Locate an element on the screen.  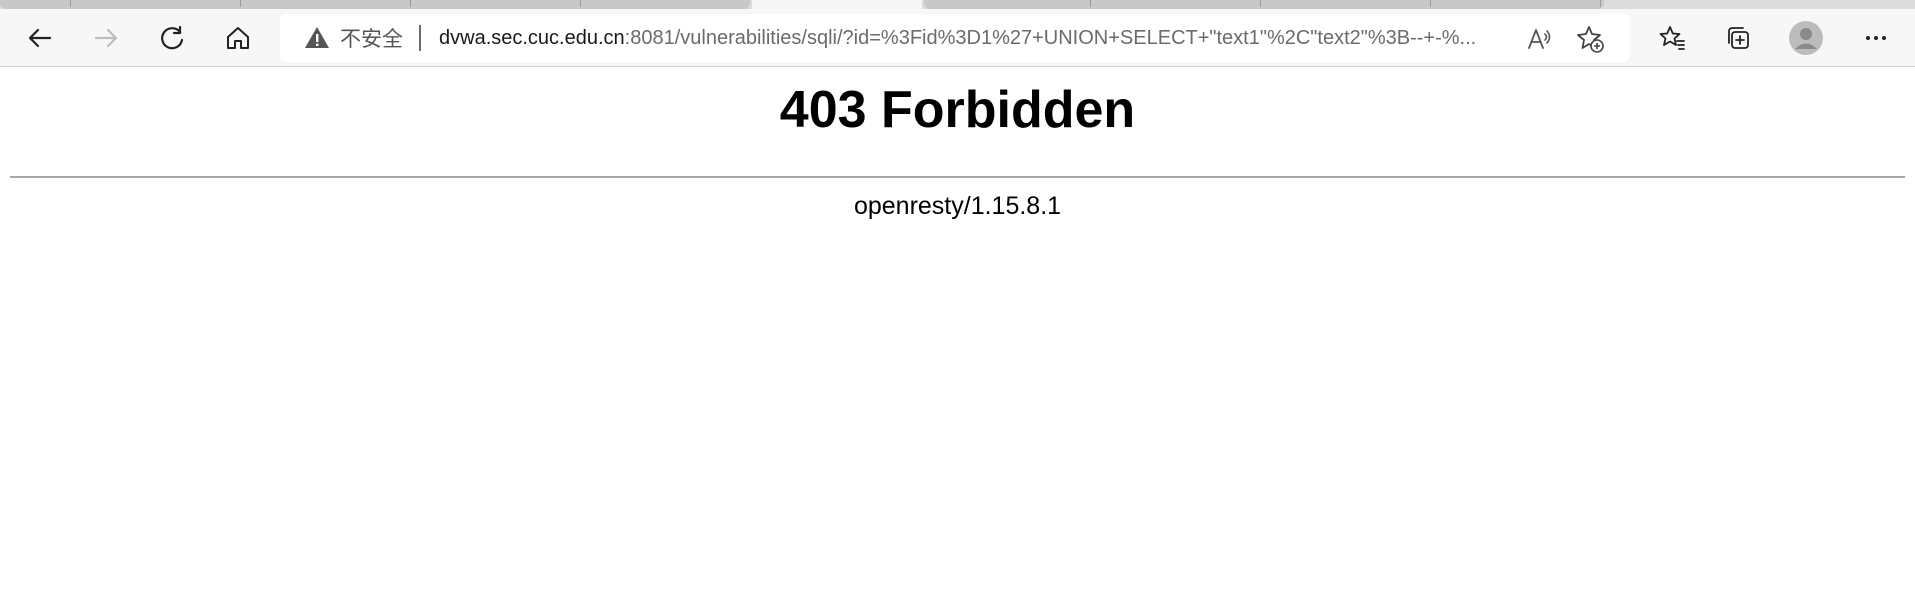
forward-button is located at coordinates (106, 38).